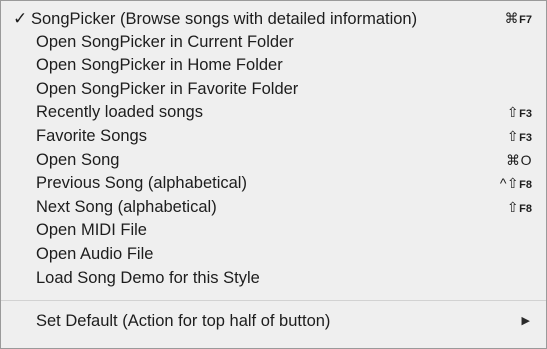  Describe the element at coordinates (273, 279) in the screenshot. I see `menu-item-load-song-demo: Load Song Demo for this Style` at that location.